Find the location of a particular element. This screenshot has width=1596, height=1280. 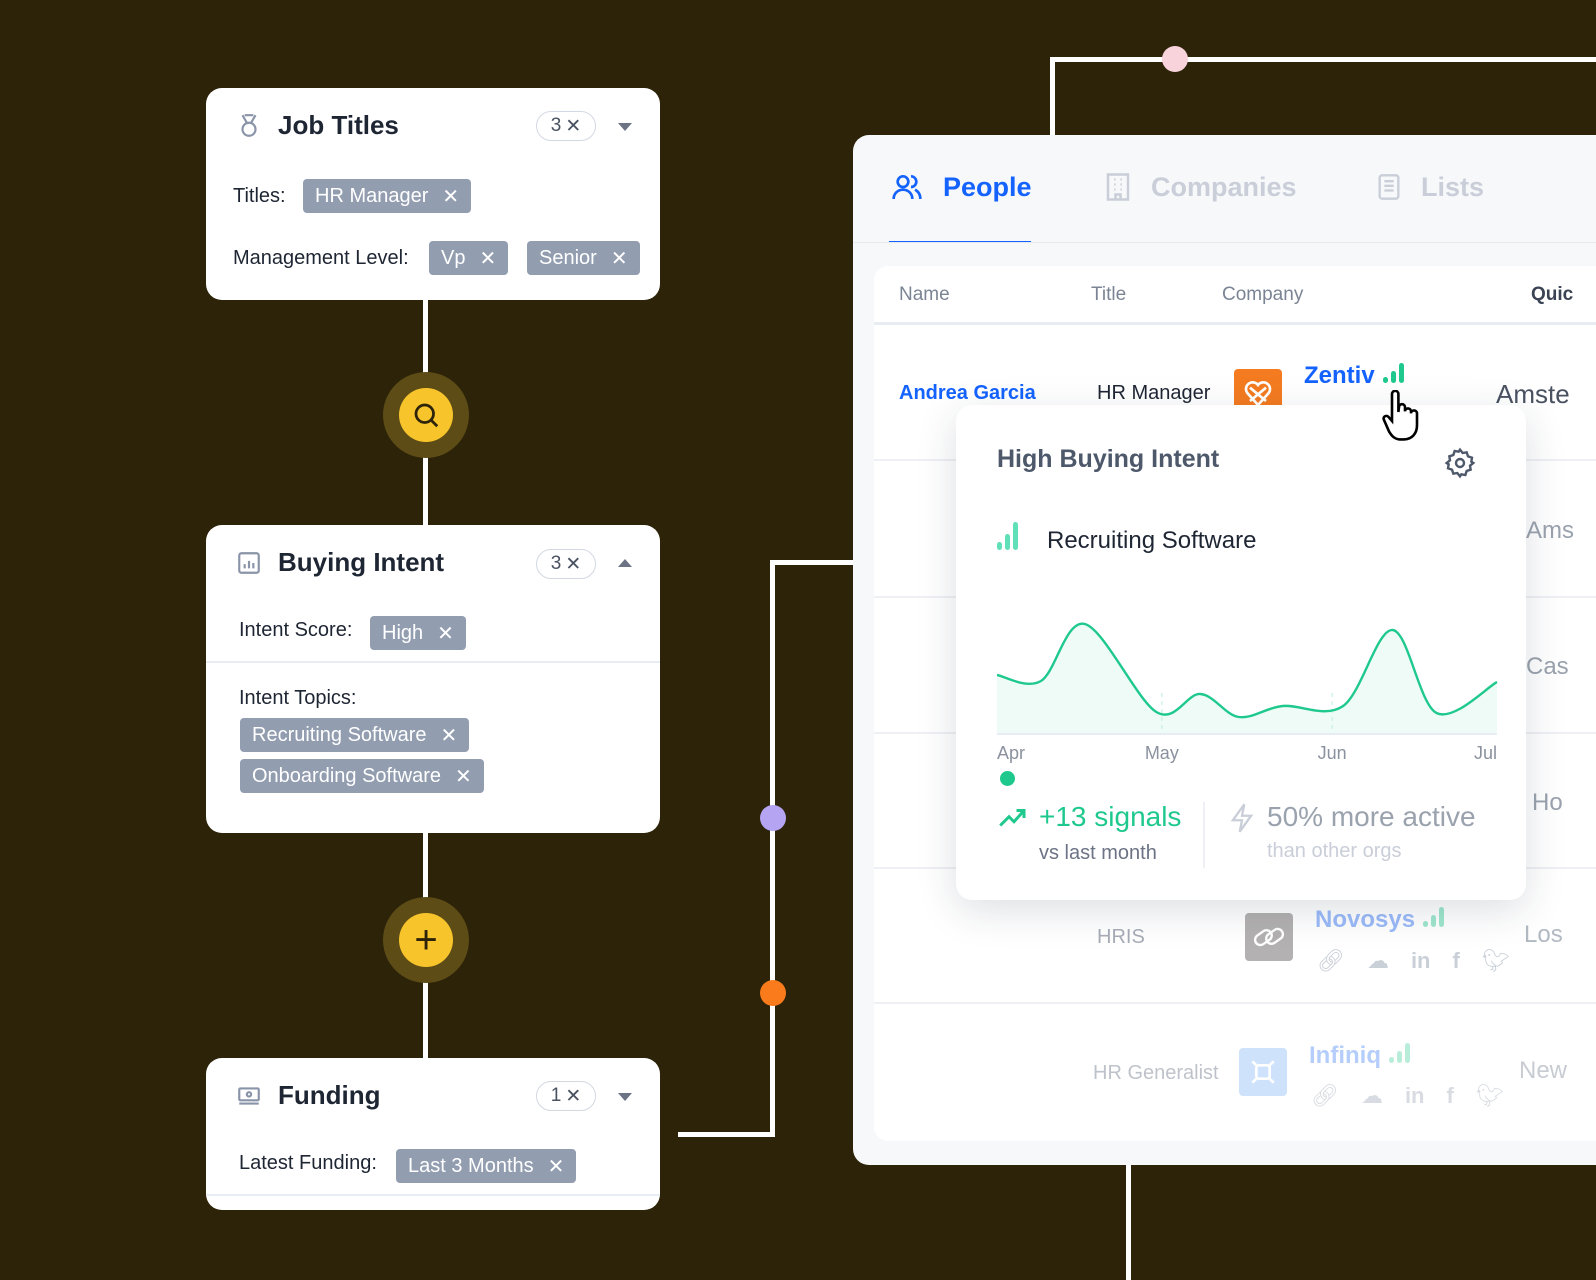

filter-chip: Recruiting Software ✕ is located at coordinates (355, 735).